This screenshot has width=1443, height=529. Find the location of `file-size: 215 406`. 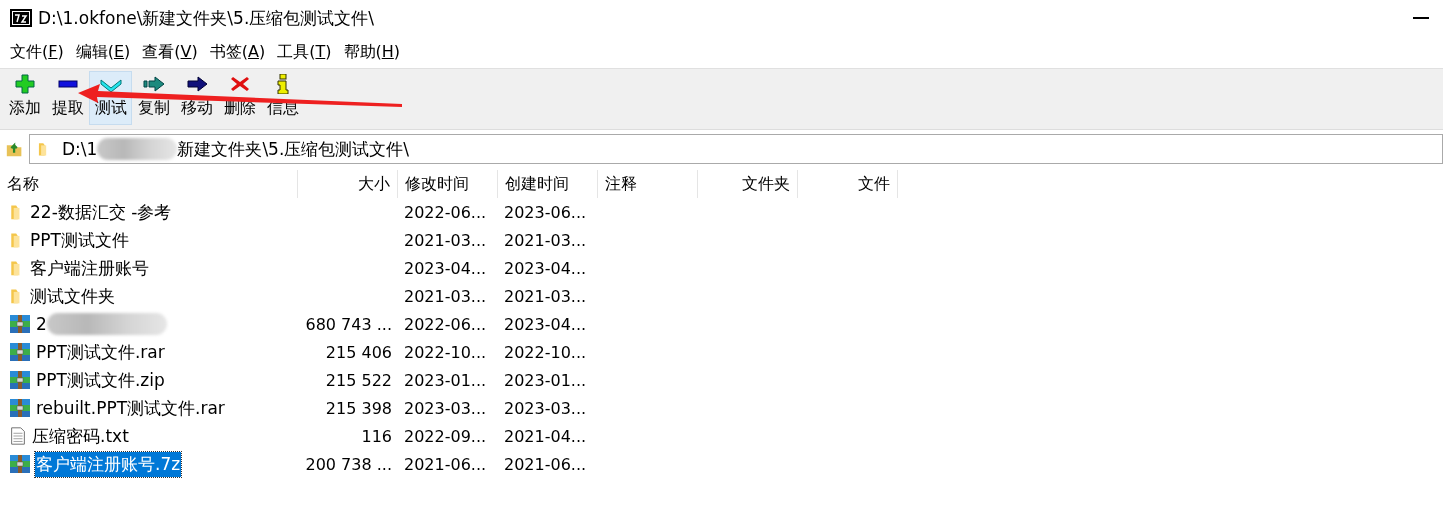

file-size: 215 406 is located at coordinates (358, 352).